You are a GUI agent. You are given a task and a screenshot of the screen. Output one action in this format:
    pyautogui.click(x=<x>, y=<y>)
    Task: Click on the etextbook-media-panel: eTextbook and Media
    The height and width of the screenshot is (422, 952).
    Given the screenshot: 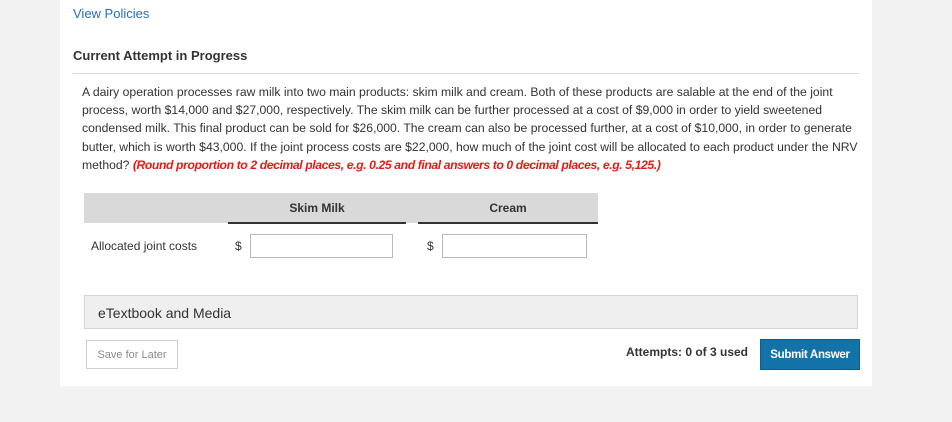 What is the action you would take?
    pyautogui.click(x=471, y=312)
    